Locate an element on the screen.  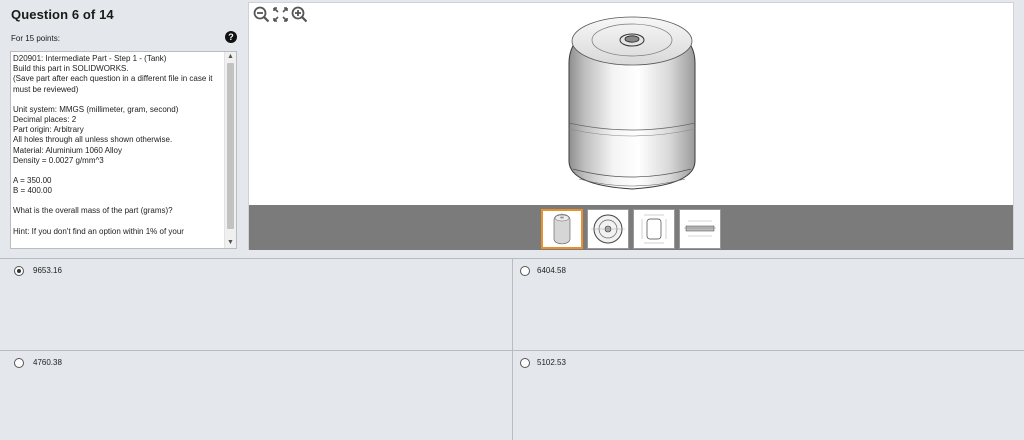
description-line: Decimal places: 2 is located at coordinates (45, 120).